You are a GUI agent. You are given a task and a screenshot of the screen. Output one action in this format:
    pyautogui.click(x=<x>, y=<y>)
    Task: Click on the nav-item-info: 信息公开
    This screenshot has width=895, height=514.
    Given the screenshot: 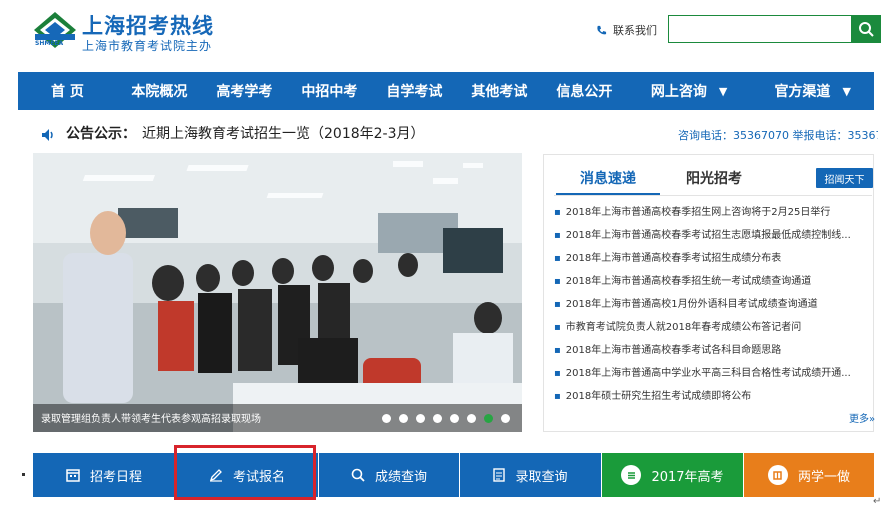 What is the action you would take?
    pyautogui.click(x=584, y=91)
    